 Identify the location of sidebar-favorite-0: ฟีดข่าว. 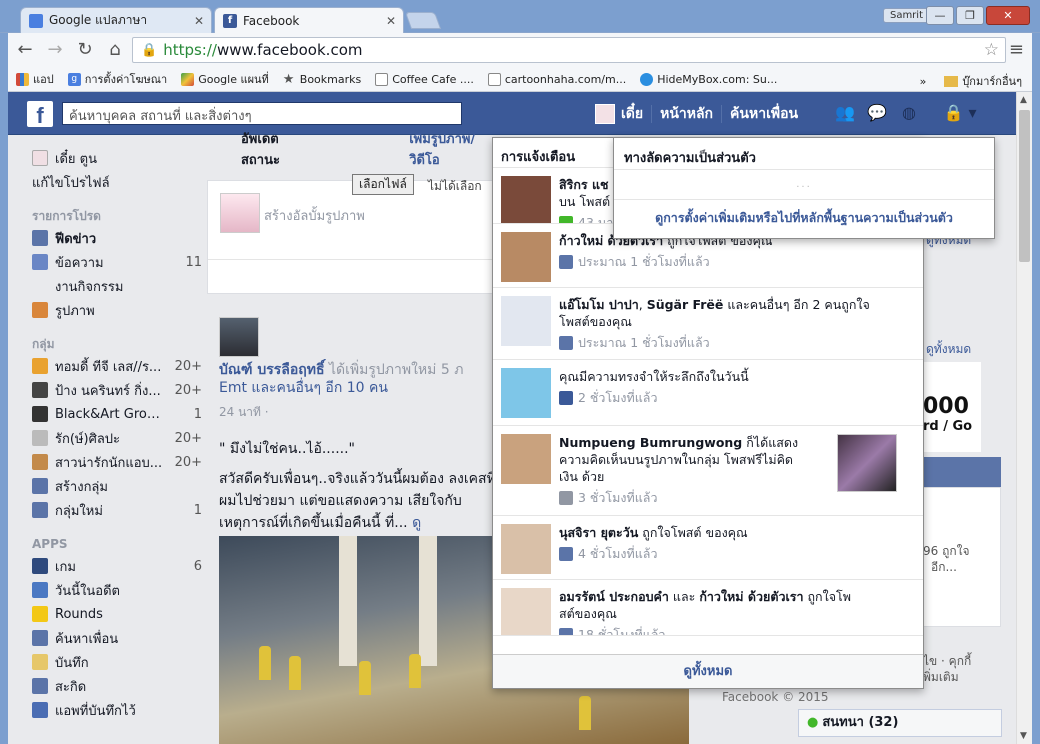
(117, 238).